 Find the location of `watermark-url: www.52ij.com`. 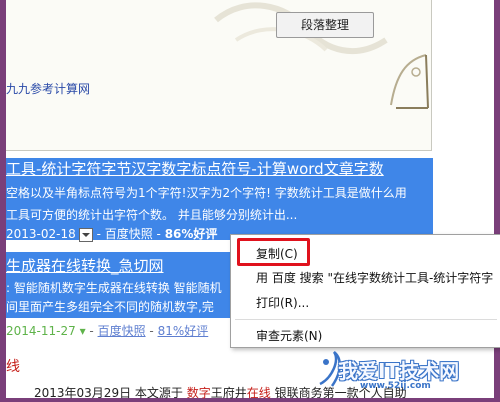

watermark-url: www.52ij.com is located at coordinates (395, 386).